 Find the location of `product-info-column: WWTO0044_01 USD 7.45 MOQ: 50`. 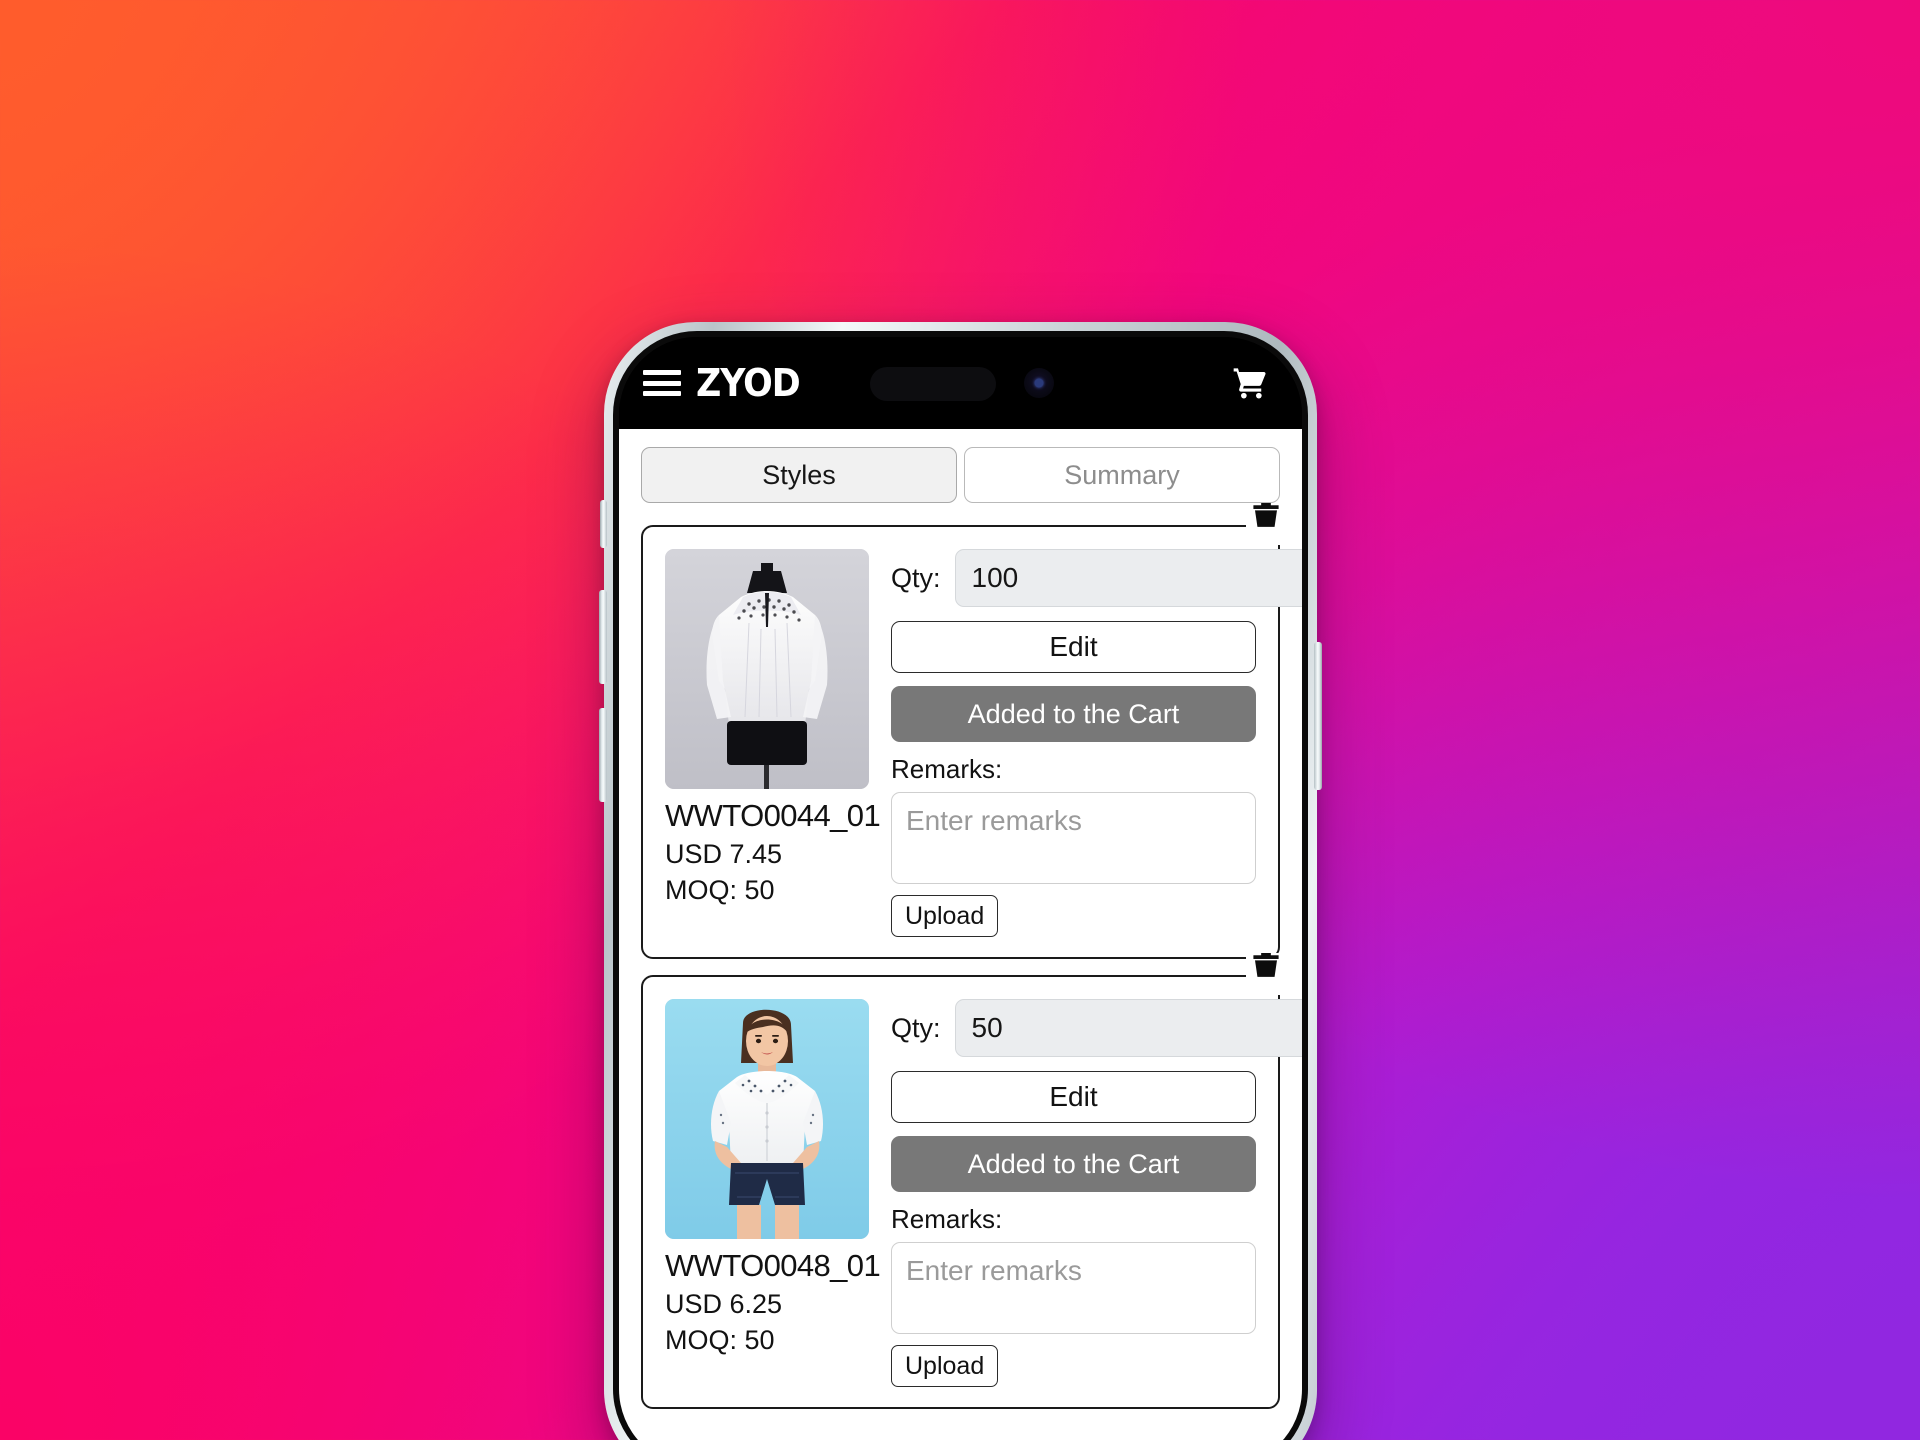

product-info-column: WWTO0044_01 USD 7.45 MOQ: 50 is located at coordinates (773, 743).